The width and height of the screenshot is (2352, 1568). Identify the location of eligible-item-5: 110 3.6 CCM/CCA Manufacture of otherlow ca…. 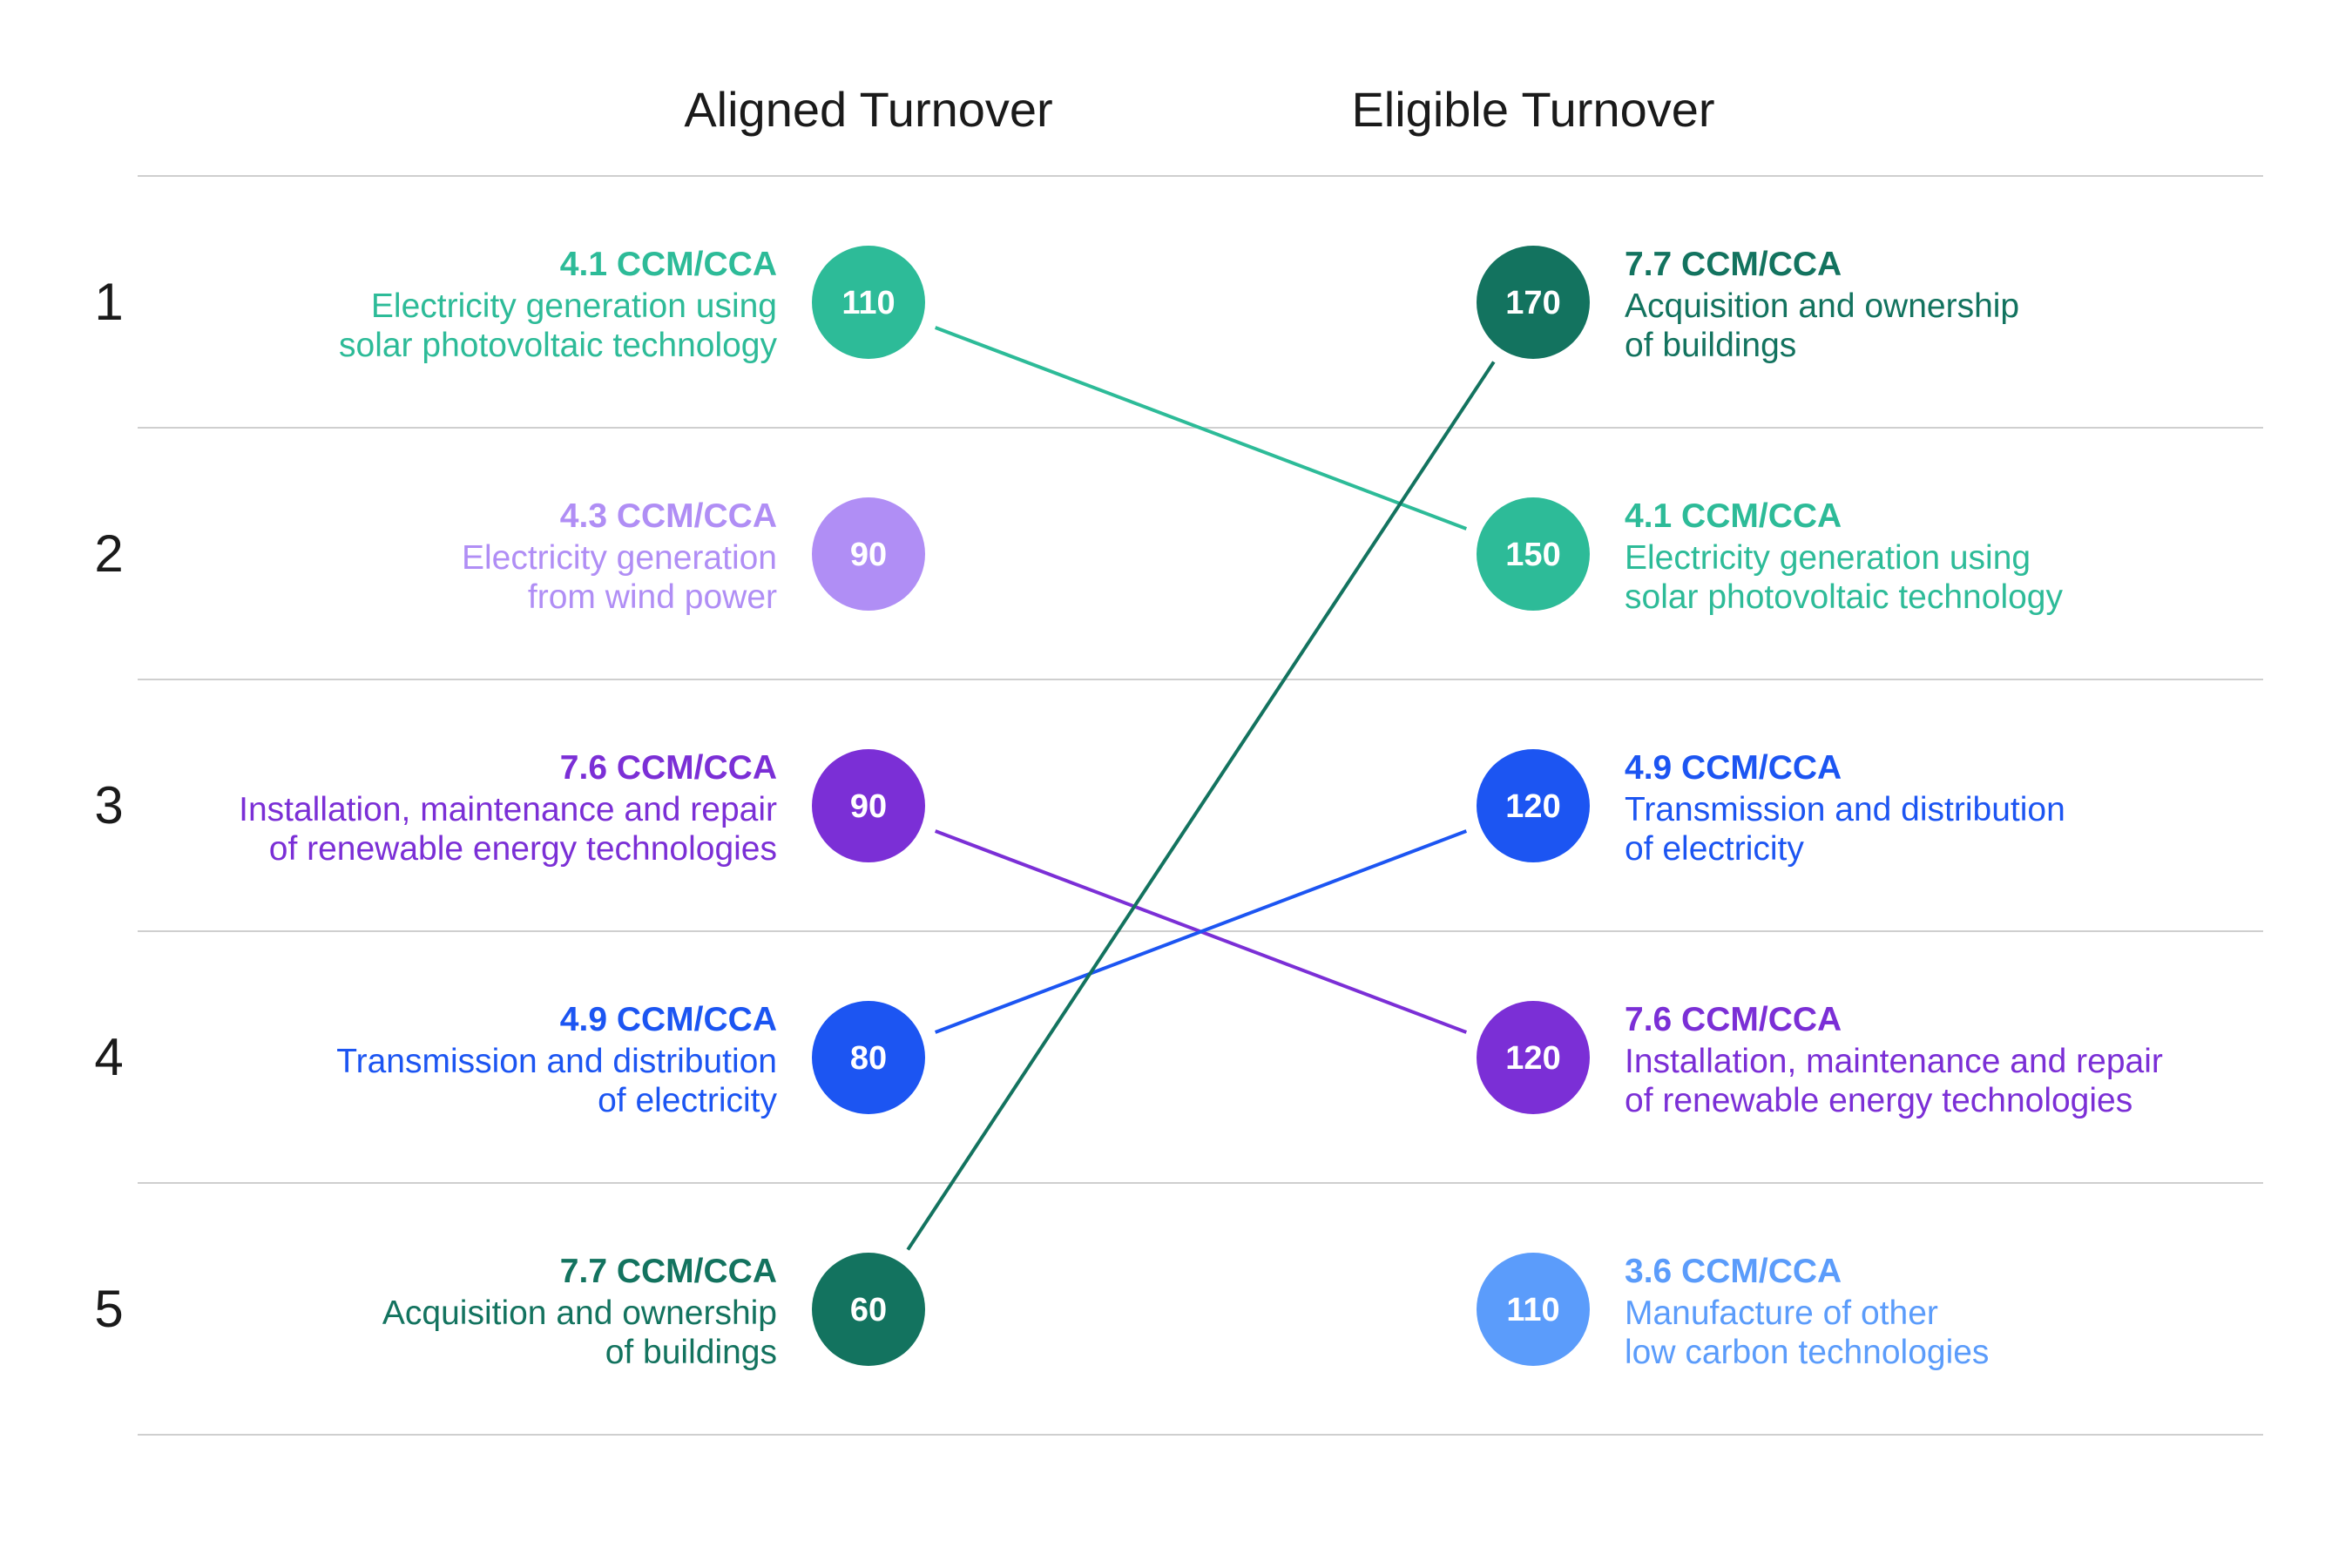
(1733, 1312).